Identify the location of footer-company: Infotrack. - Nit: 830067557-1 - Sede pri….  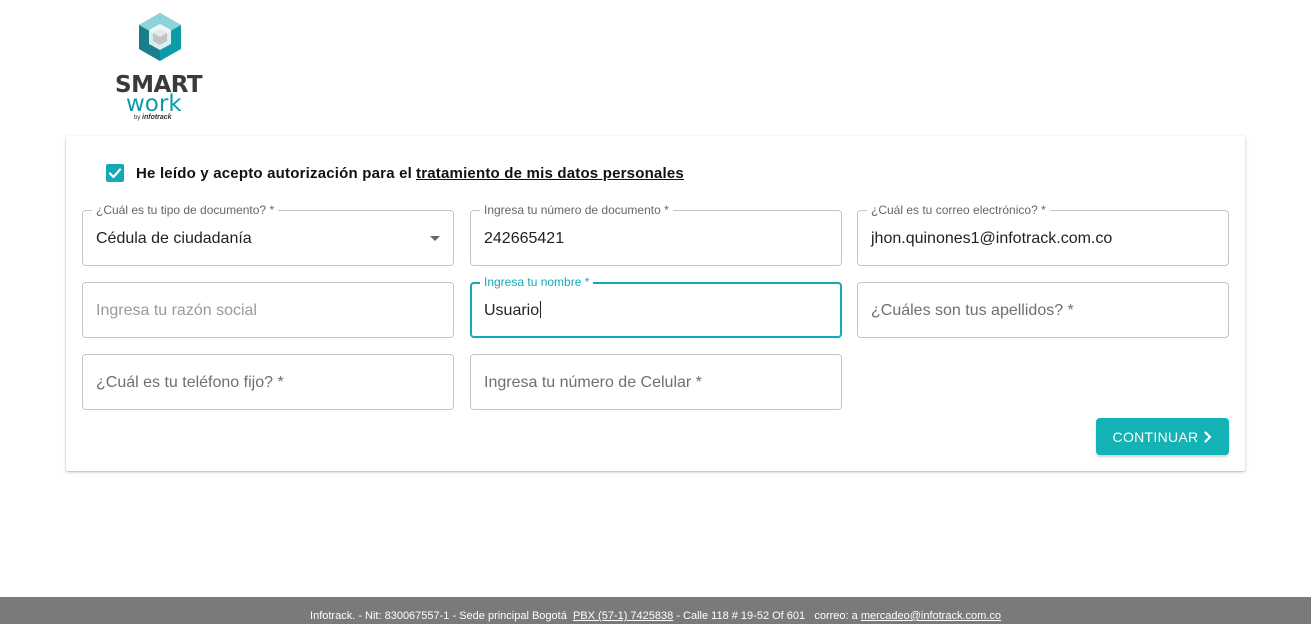
(438, 616).